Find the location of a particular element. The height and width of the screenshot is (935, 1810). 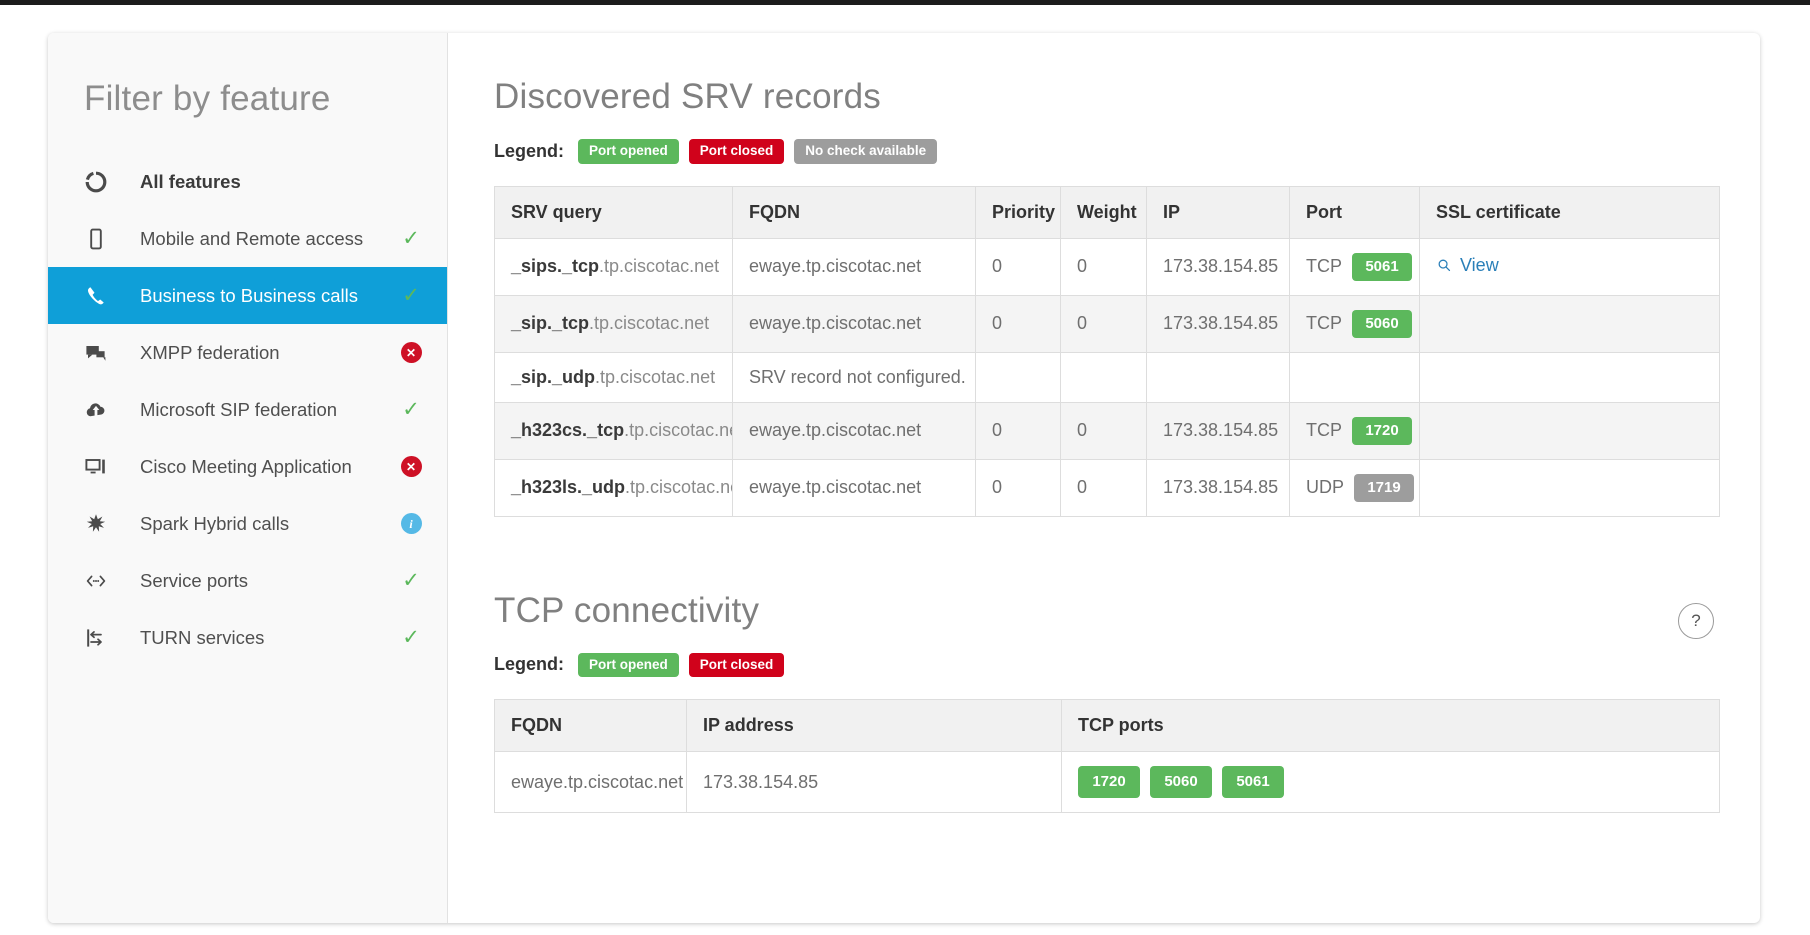

srv-query-prefix: _h323ls._udp is located at coordinates (568, 487).